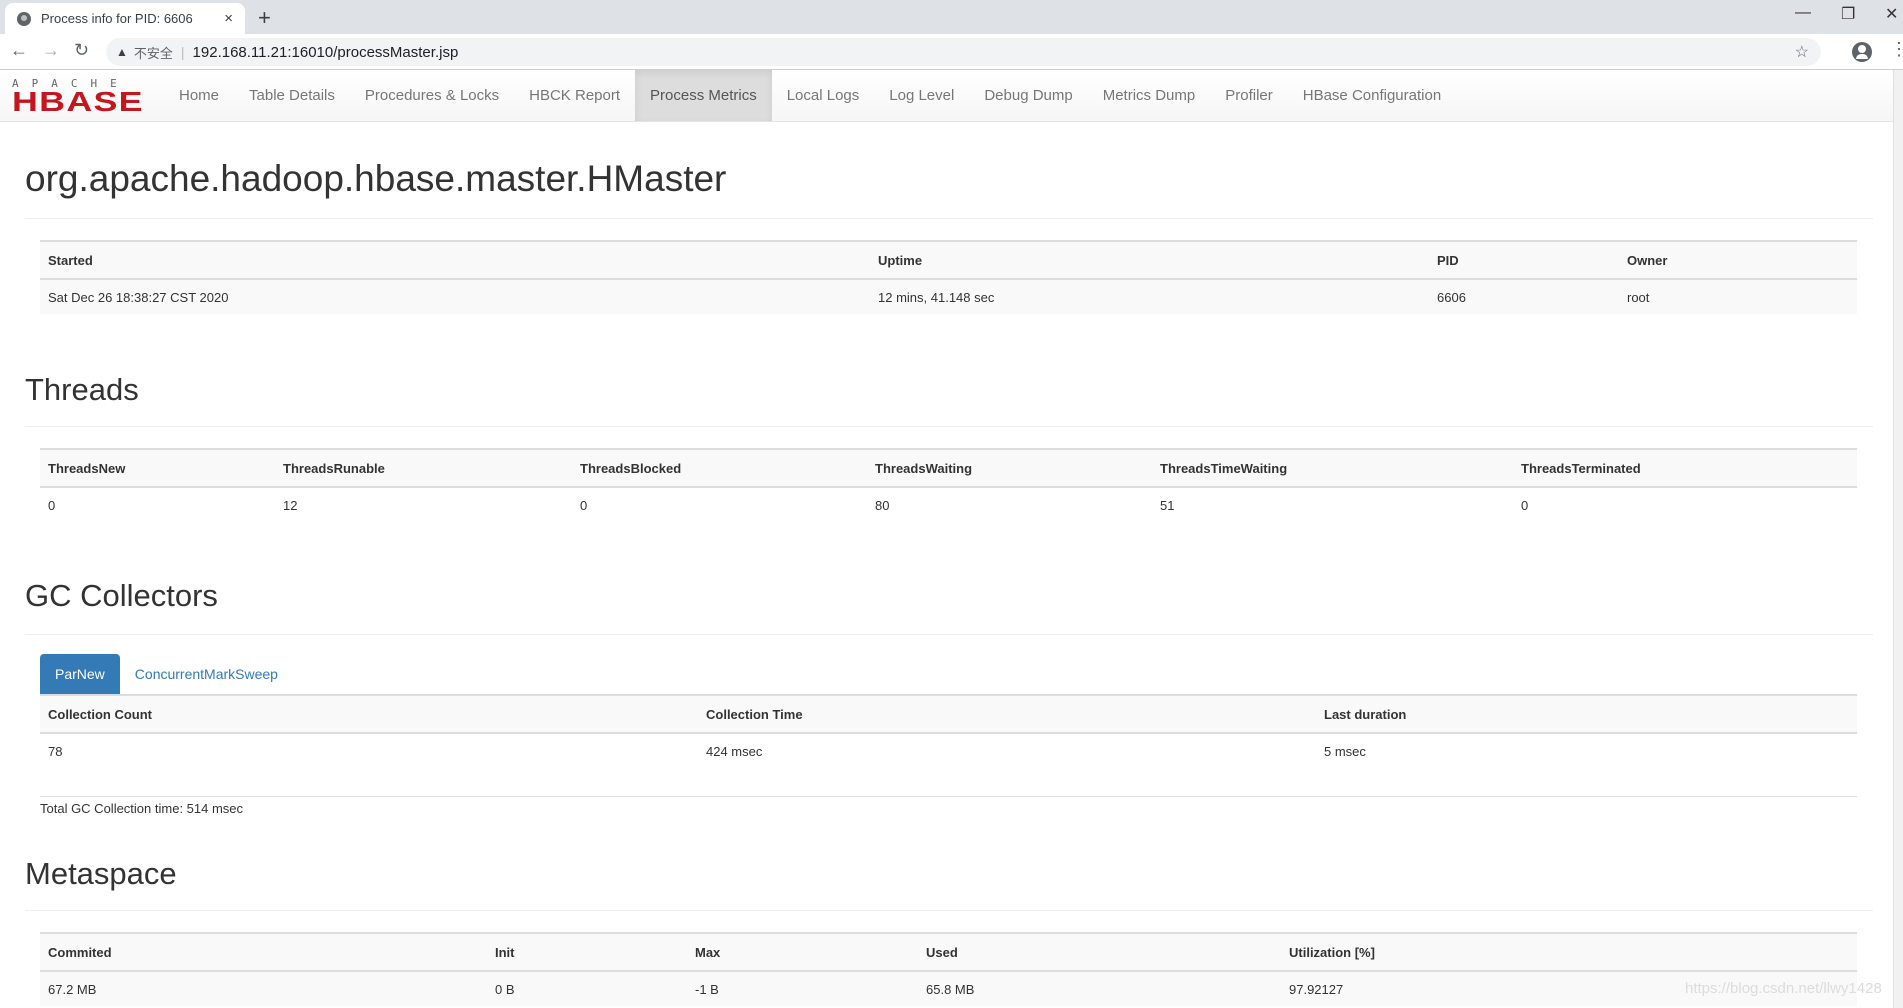 This screenshot has width=1903, height=1008. I want to click on threads-blocked-value: 0, so click(584, 505).